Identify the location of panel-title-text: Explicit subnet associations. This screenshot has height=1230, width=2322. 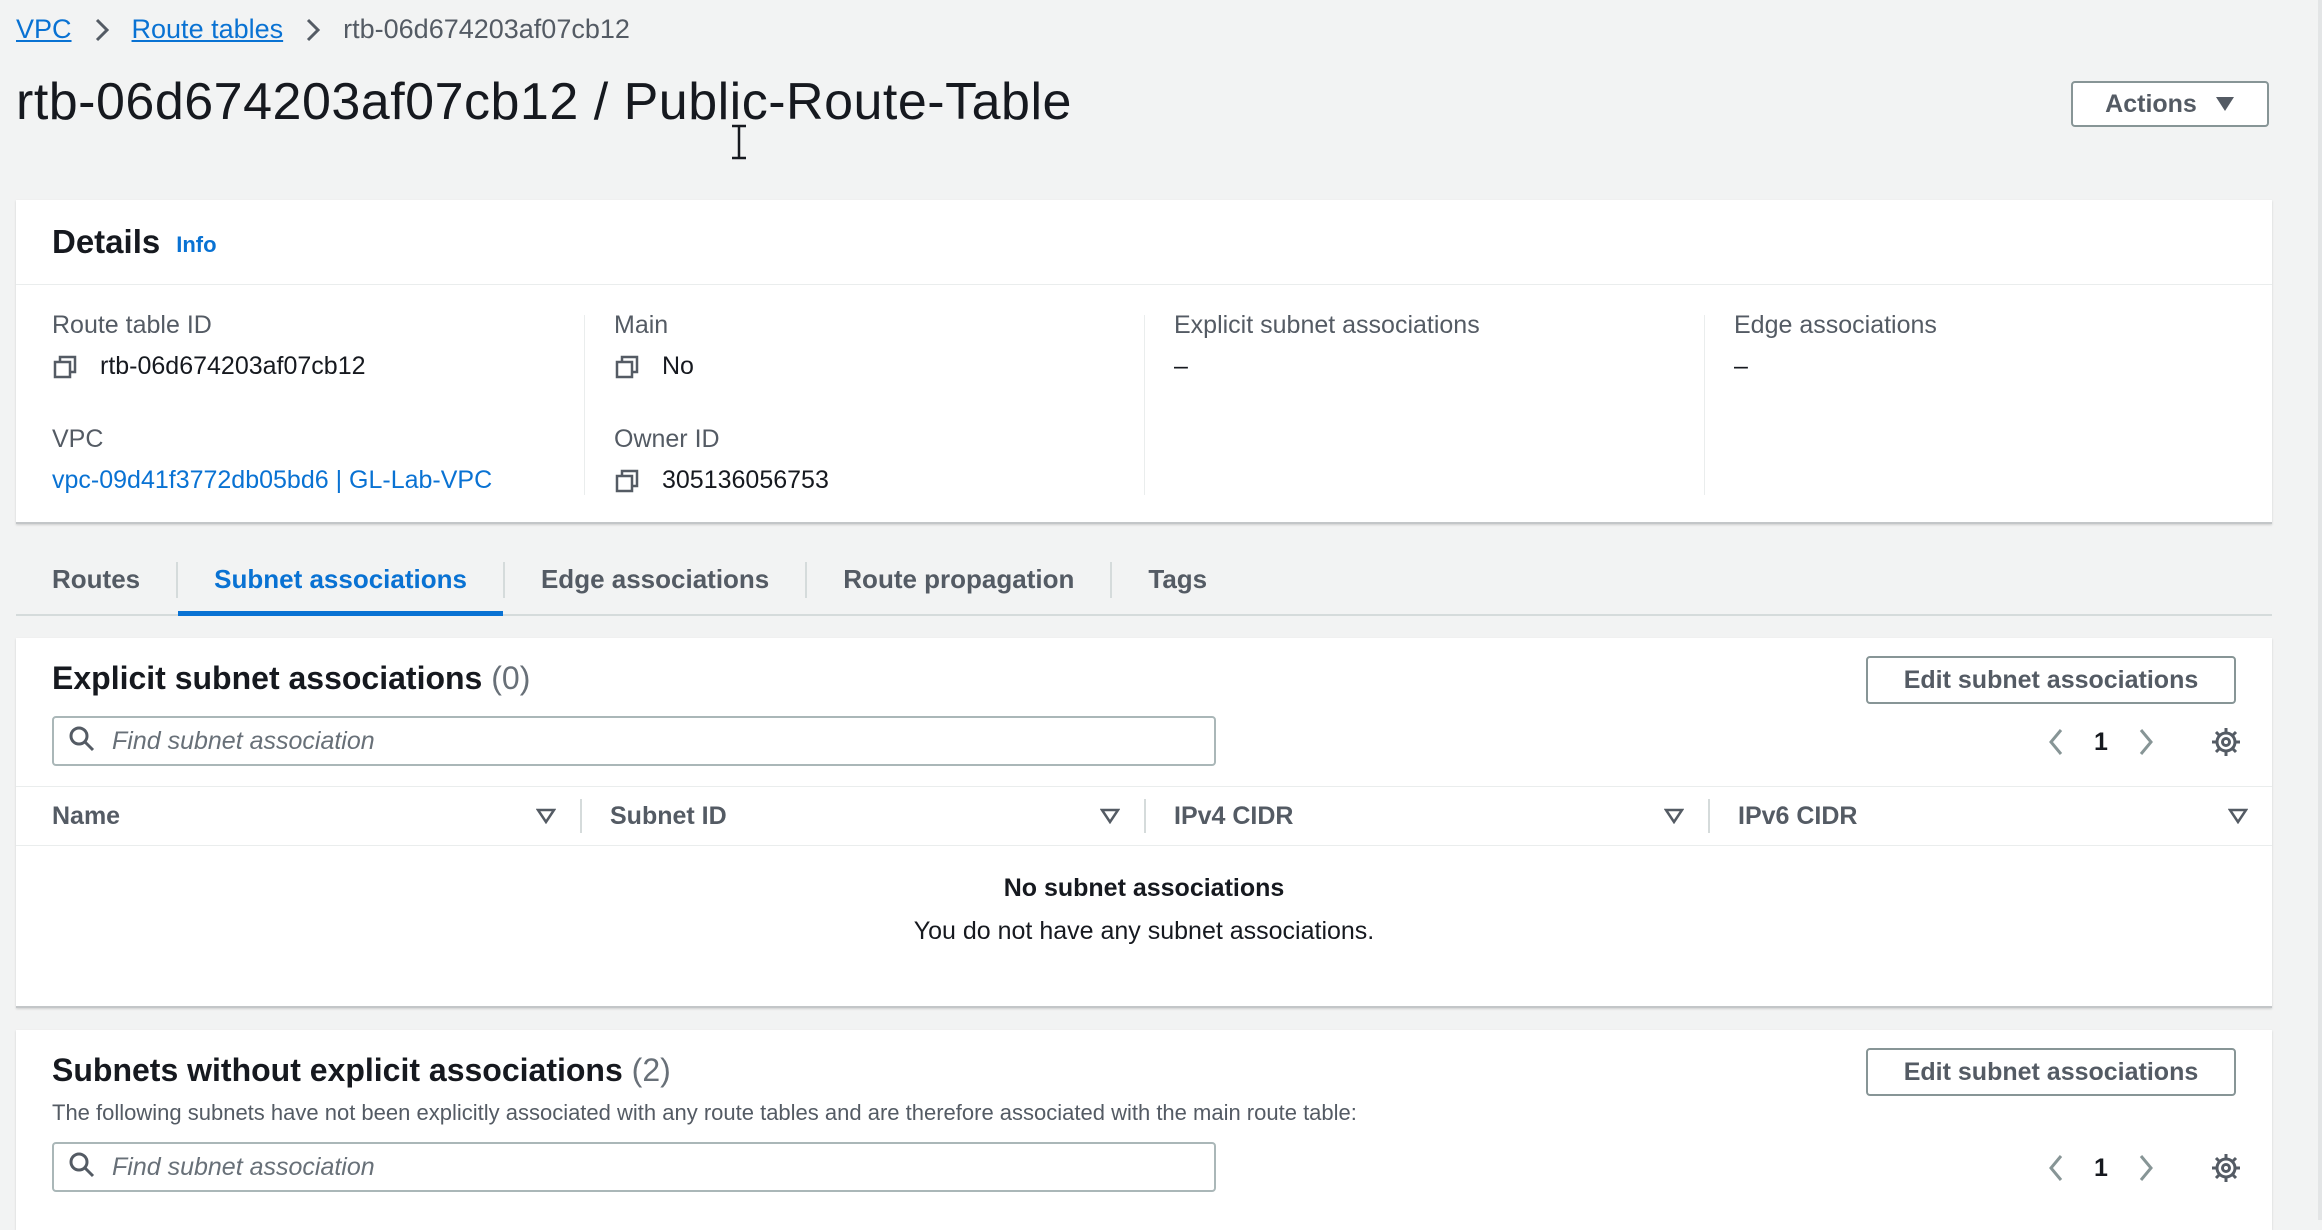
(267, 678).